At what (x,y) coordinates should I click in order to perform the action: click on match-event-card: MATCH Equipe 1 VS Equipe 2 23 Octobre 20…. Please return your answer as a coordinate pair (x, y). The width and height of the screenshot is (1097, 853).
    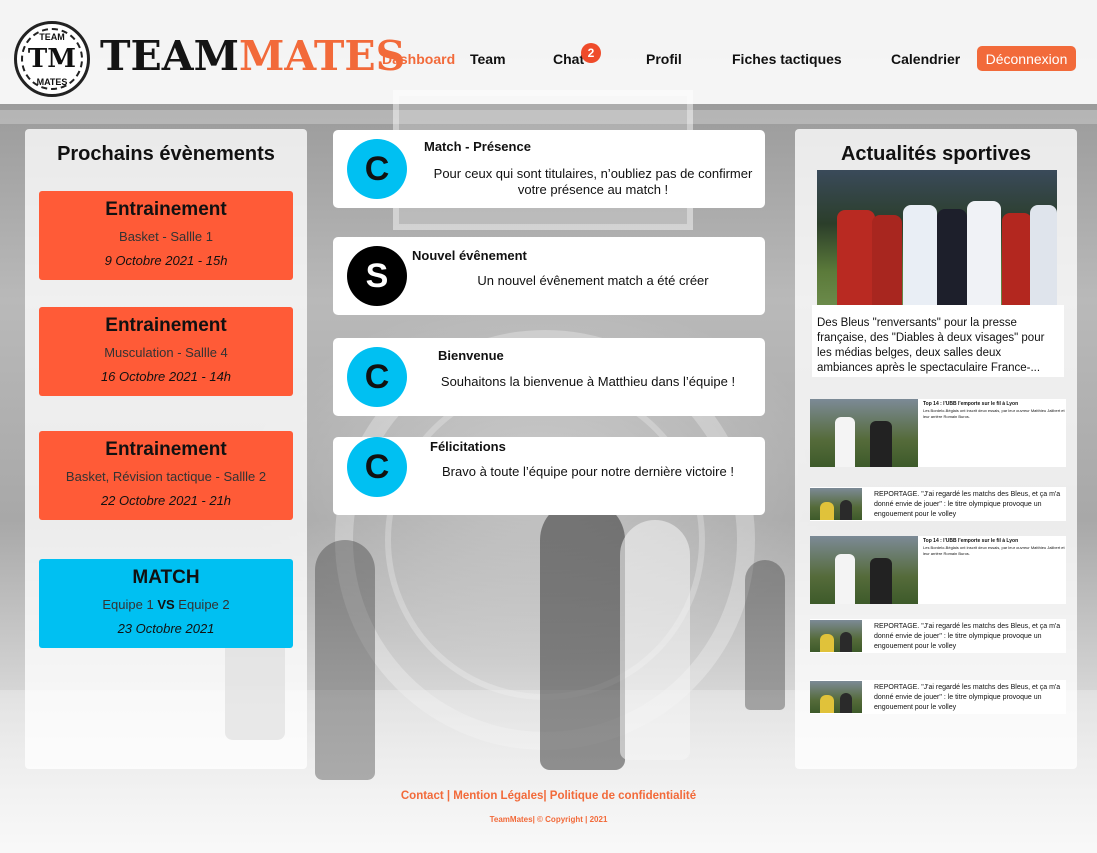
    Looking at the image, I should click on (166, 603).